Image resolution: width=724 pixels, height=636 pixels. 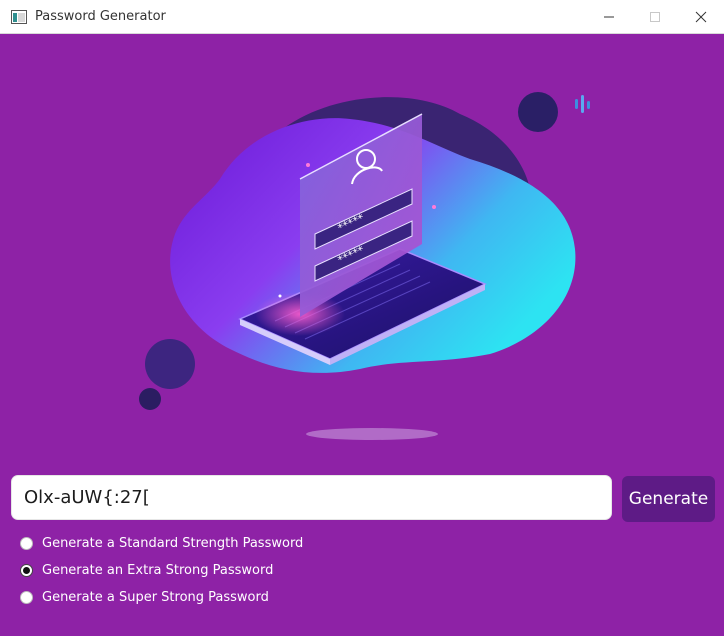 I want to click on generate-button: Generate, so click(x=668, y=499).